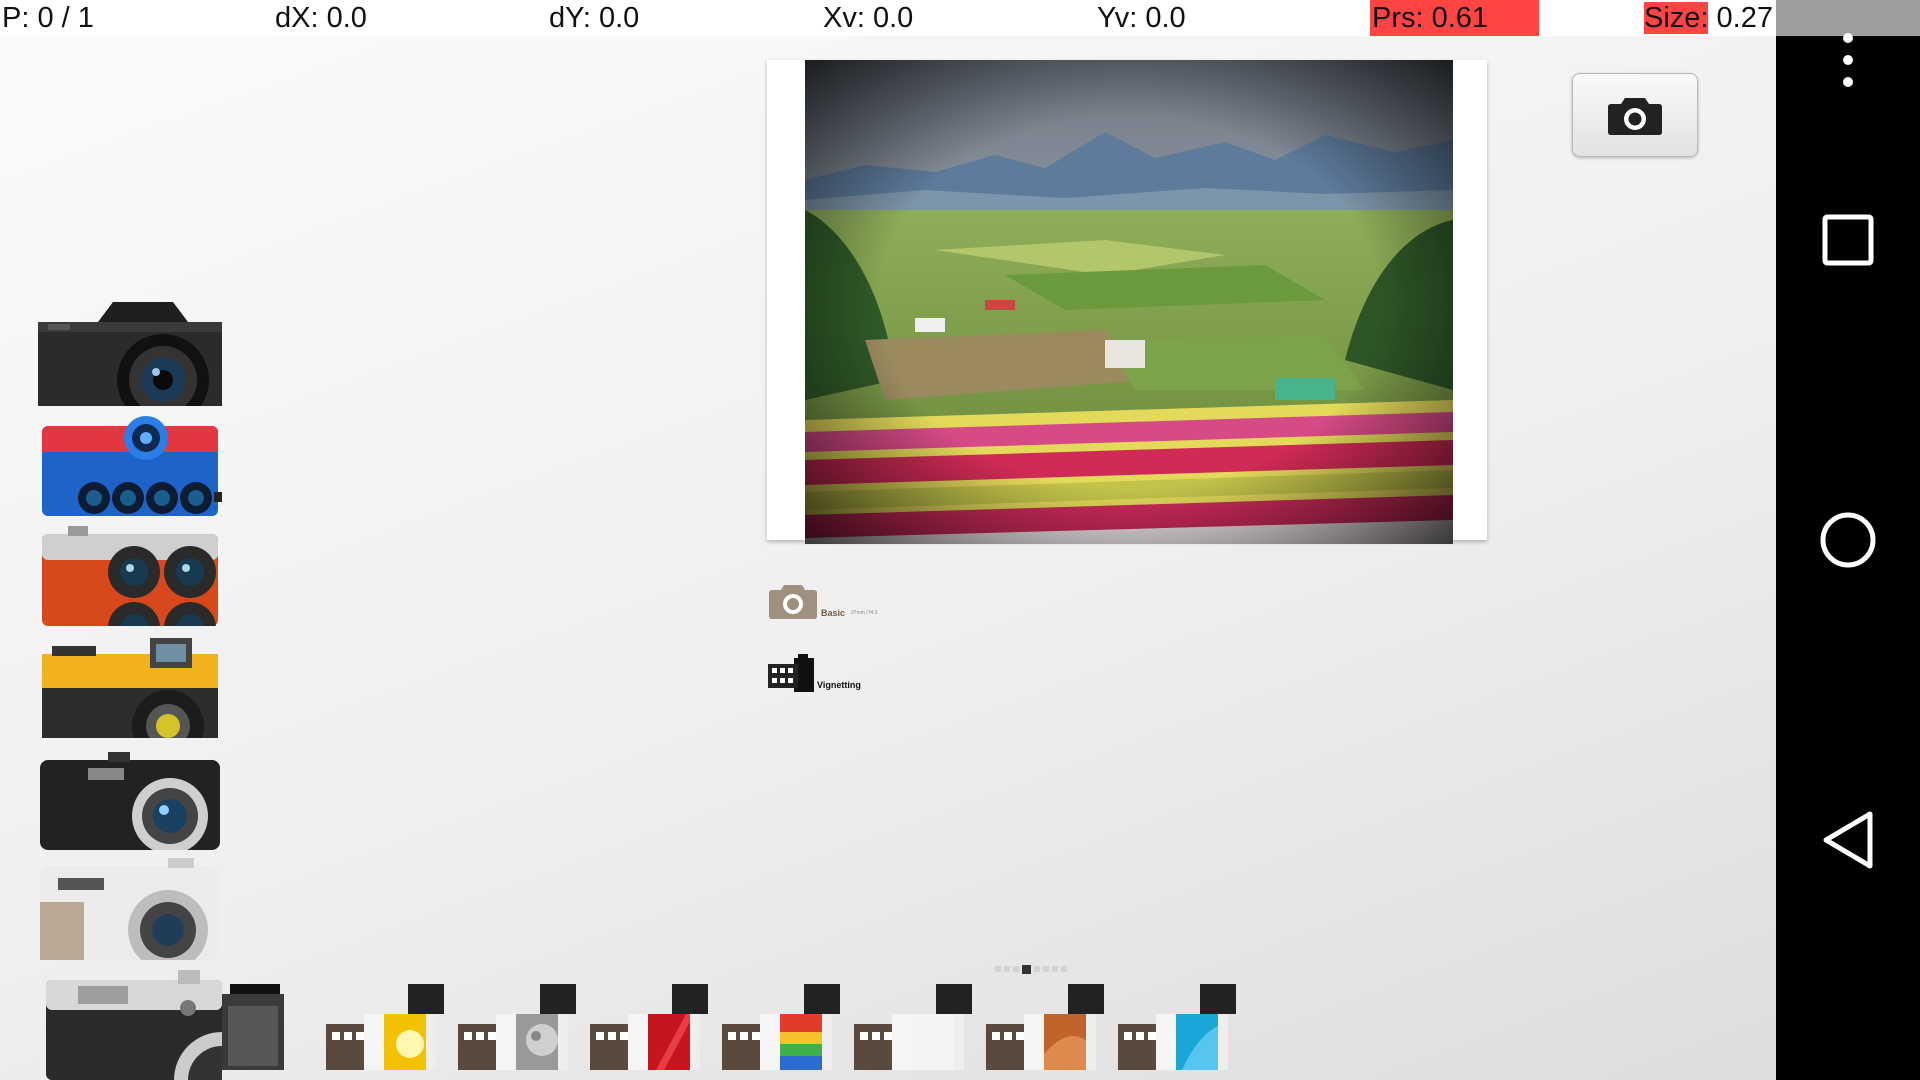 This screenshot has height=1080, width=1920. I want to click on navigation-bar, so click(1848, 540).